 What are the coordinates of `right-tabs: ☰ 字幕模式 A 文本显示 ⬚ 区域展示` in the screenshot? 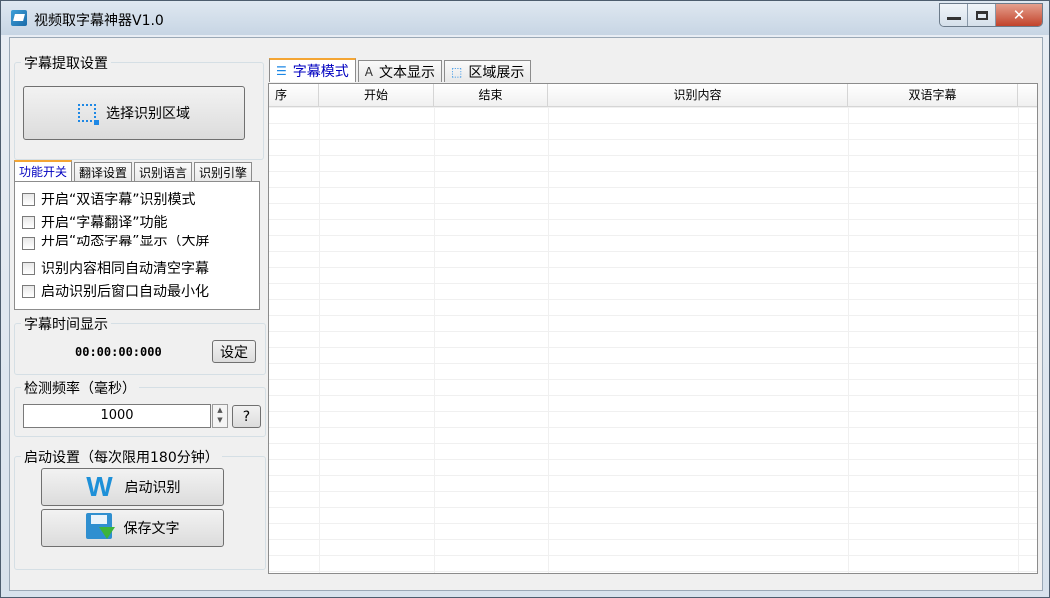 It's located at (401, 70).